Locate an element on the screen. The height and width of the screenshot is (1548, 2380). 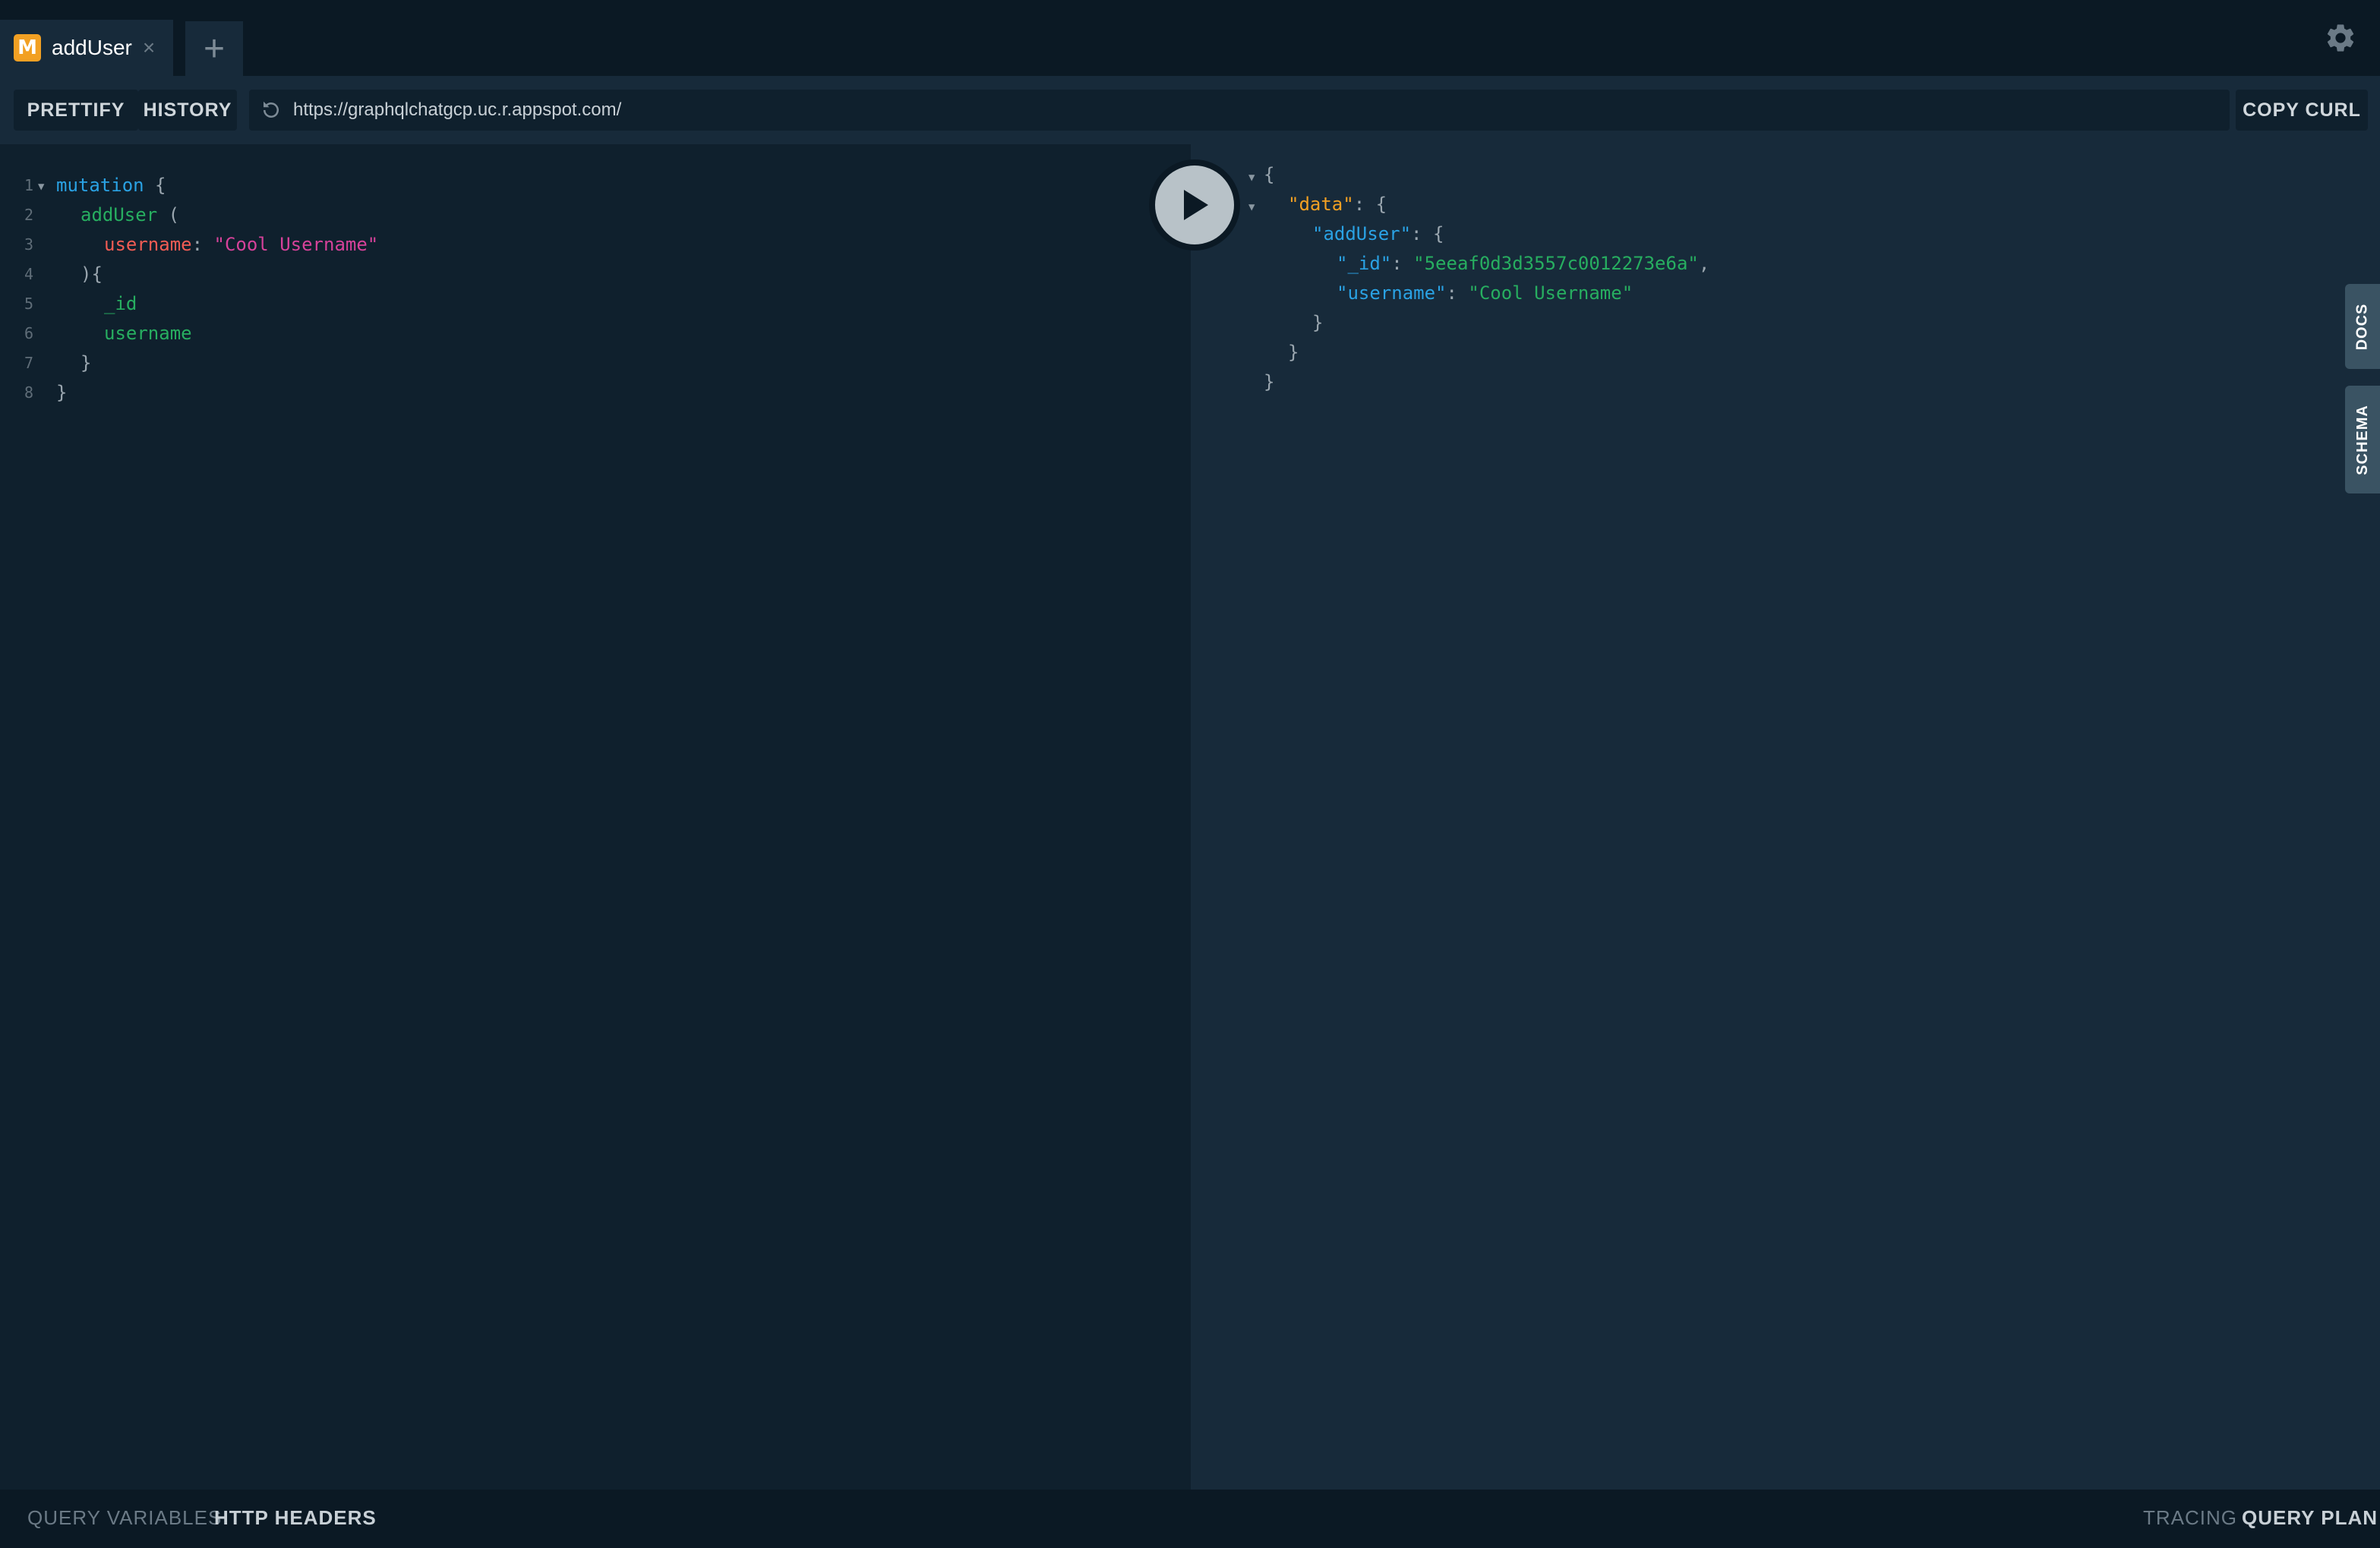
execute-query-button is located at coordinates (1194, 205).